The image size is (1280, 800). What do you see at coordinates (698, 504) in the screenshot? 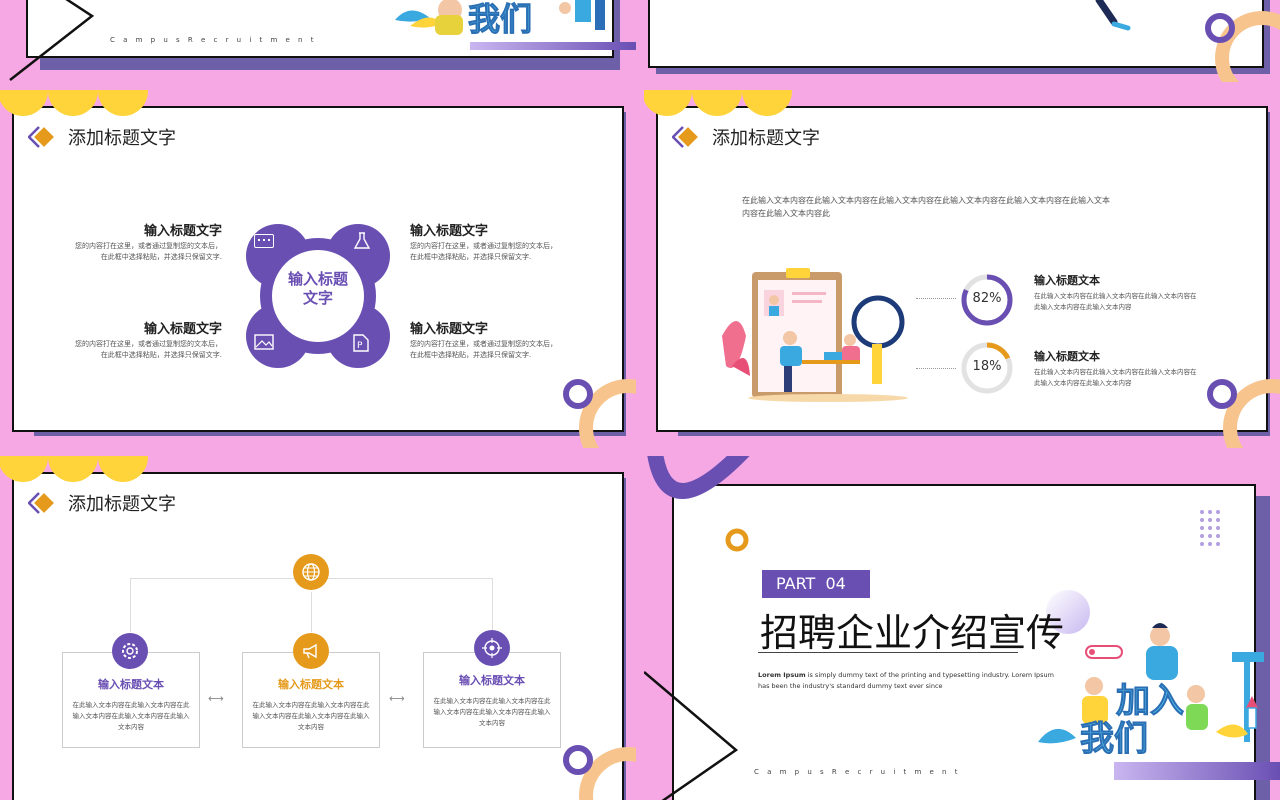
I see `arc-decoration` at bounding box center [698, 504].